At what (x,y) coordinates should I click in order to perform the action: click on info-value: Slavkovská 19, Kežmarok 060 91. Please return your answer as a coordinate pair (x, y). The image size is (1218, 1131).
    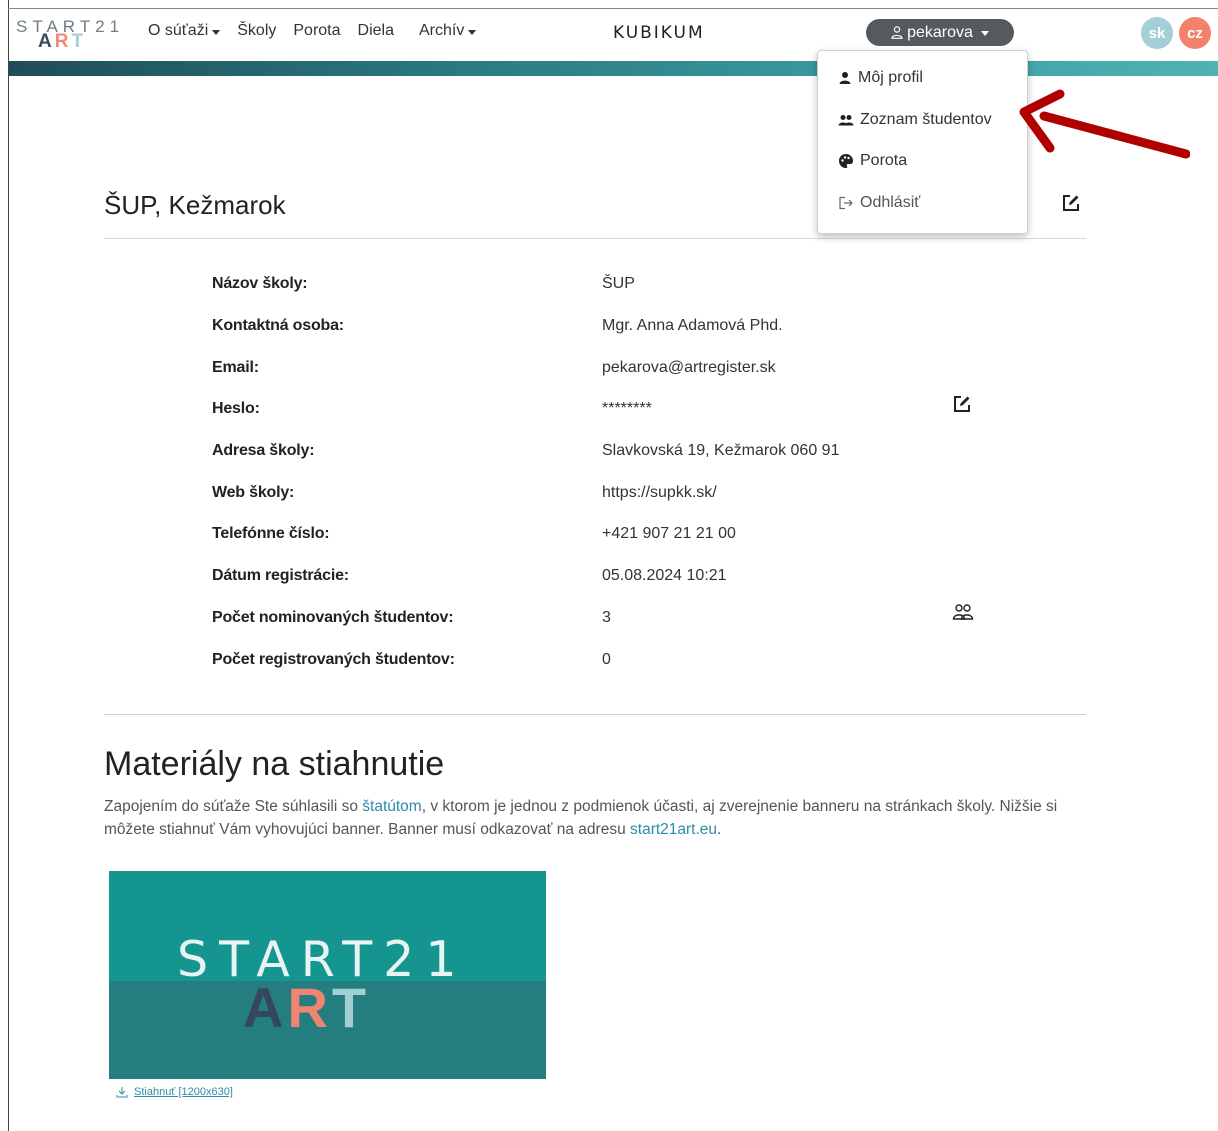
    Looking at the image, I should click on (721, 450).